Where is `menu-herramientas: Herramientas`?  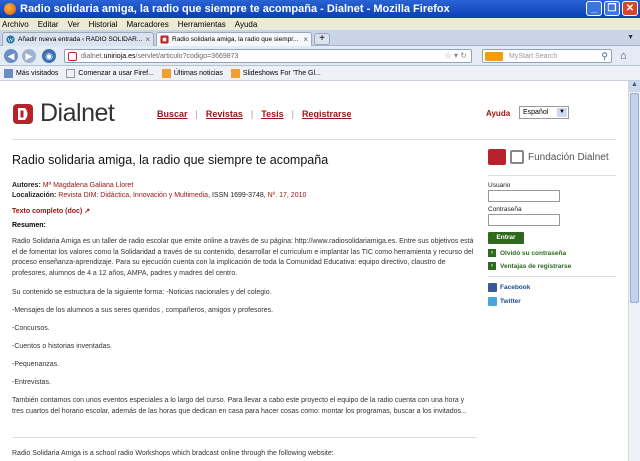 menu-herramientas: Herramientas is located at coordinates (202, 24).